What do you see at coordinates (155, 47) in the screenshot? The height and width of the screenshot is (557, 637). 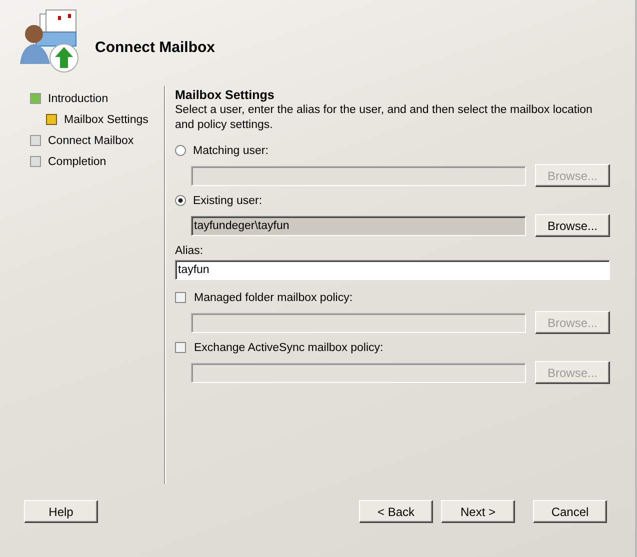 I see `window-title: Connect Mailbox` at bounding box center [155, 47].